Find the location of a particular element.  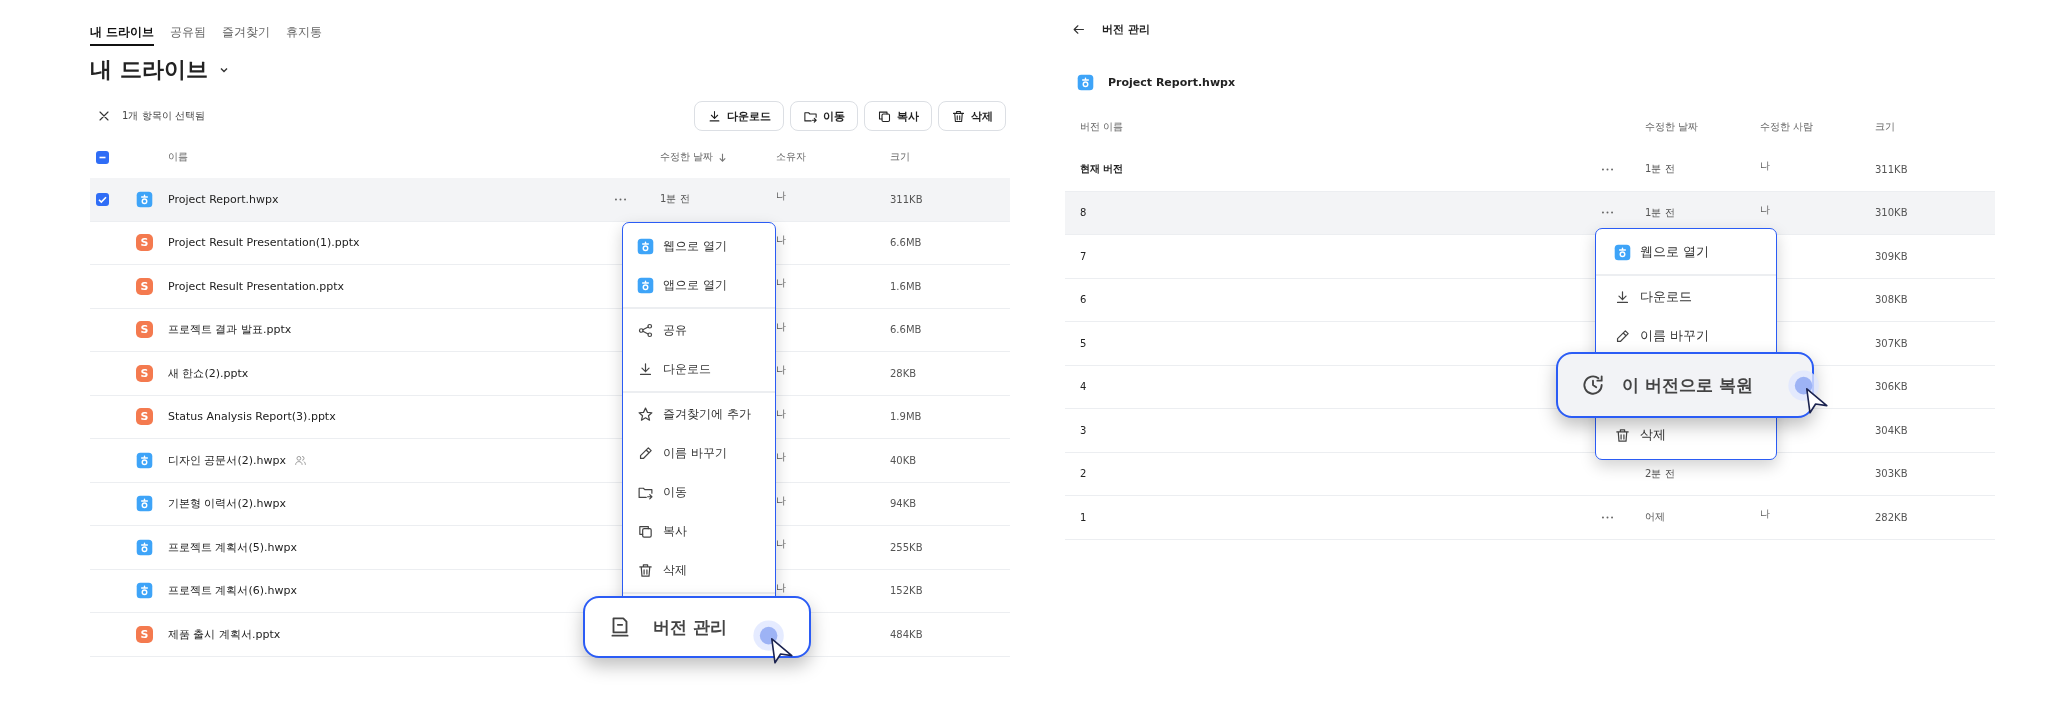

file-name: 프로젝트 계획서(6).hwpx is located at coordinates (233, 591).